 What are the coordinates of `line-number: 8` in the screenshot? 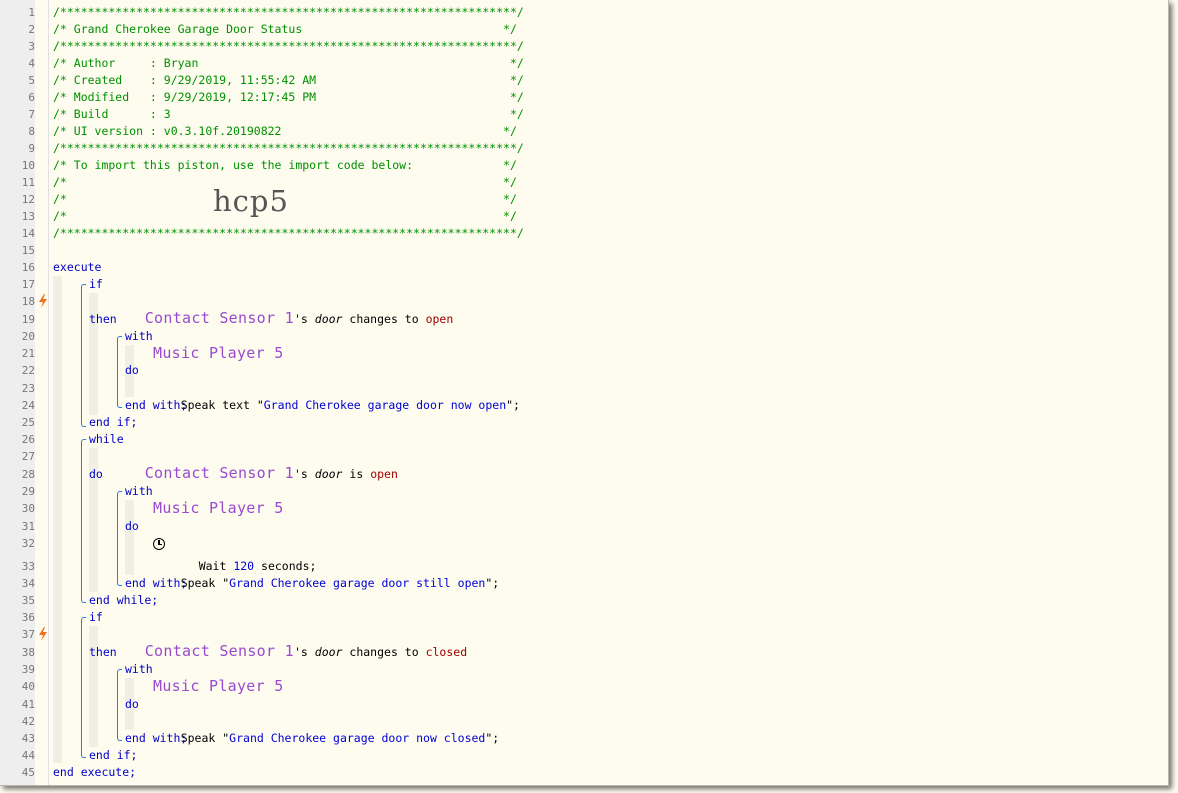 It's located at (31, 131).